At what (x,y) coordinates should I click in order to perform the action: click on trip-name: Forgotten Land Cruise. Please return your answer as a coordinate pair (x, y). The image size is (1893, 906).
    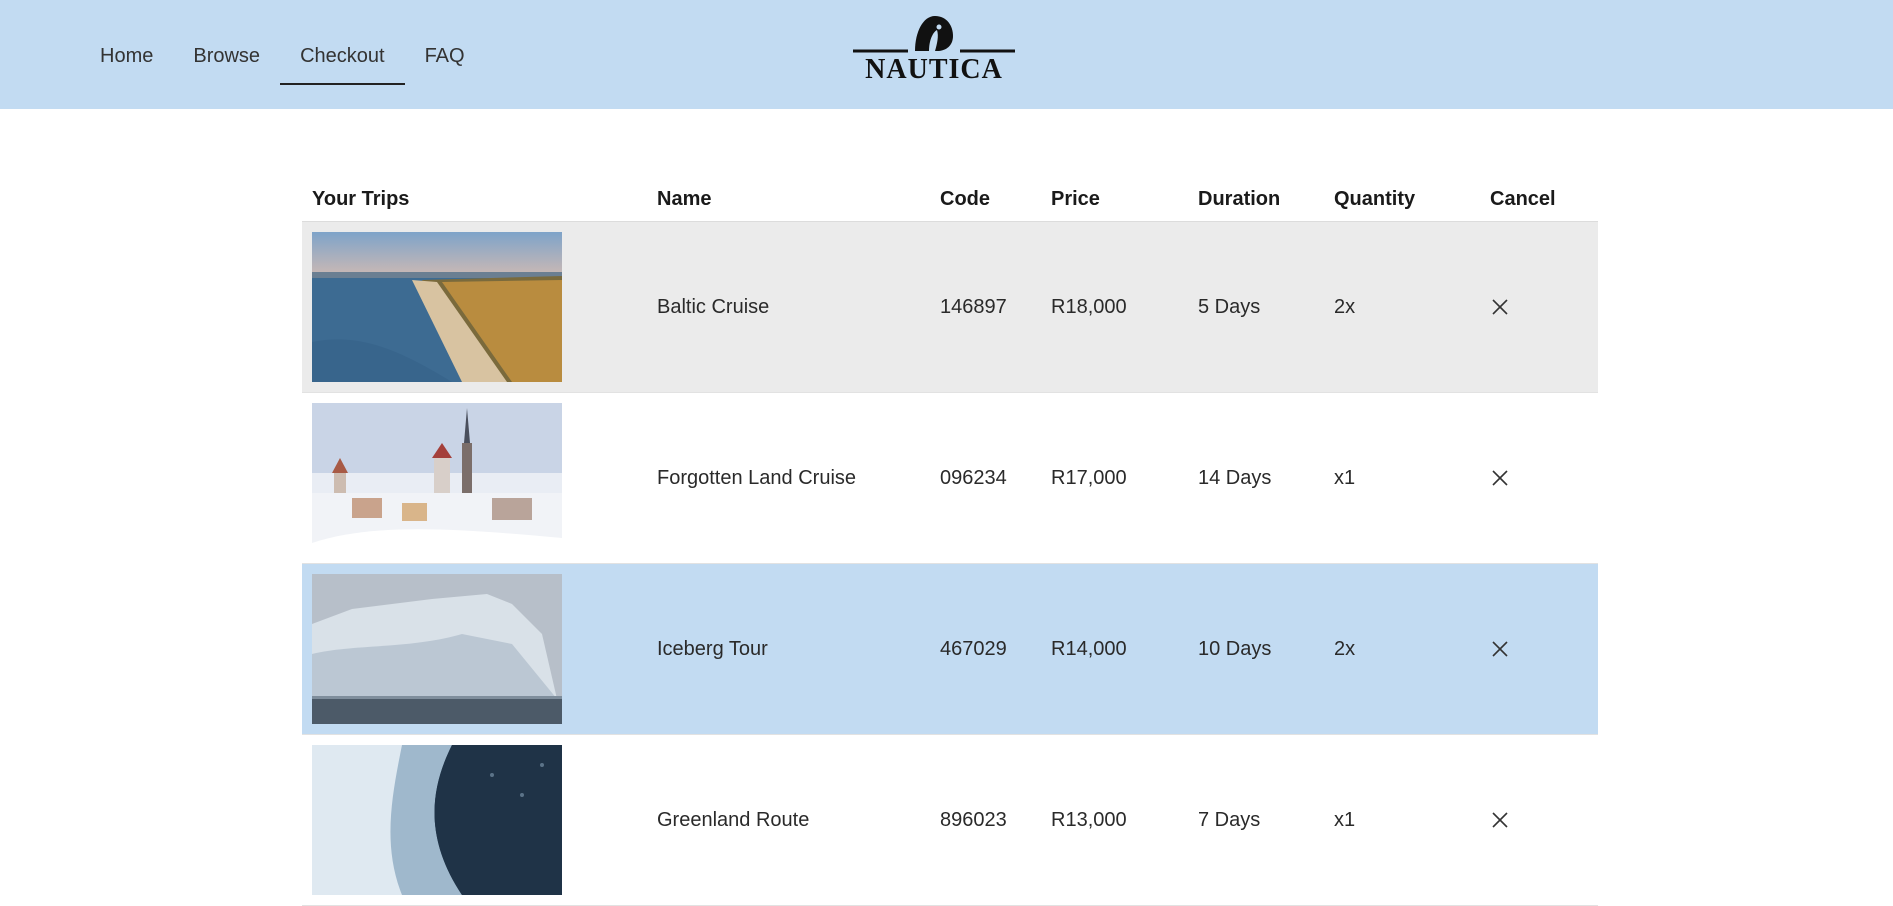
    Looking at the image, I should click on (757, 477).